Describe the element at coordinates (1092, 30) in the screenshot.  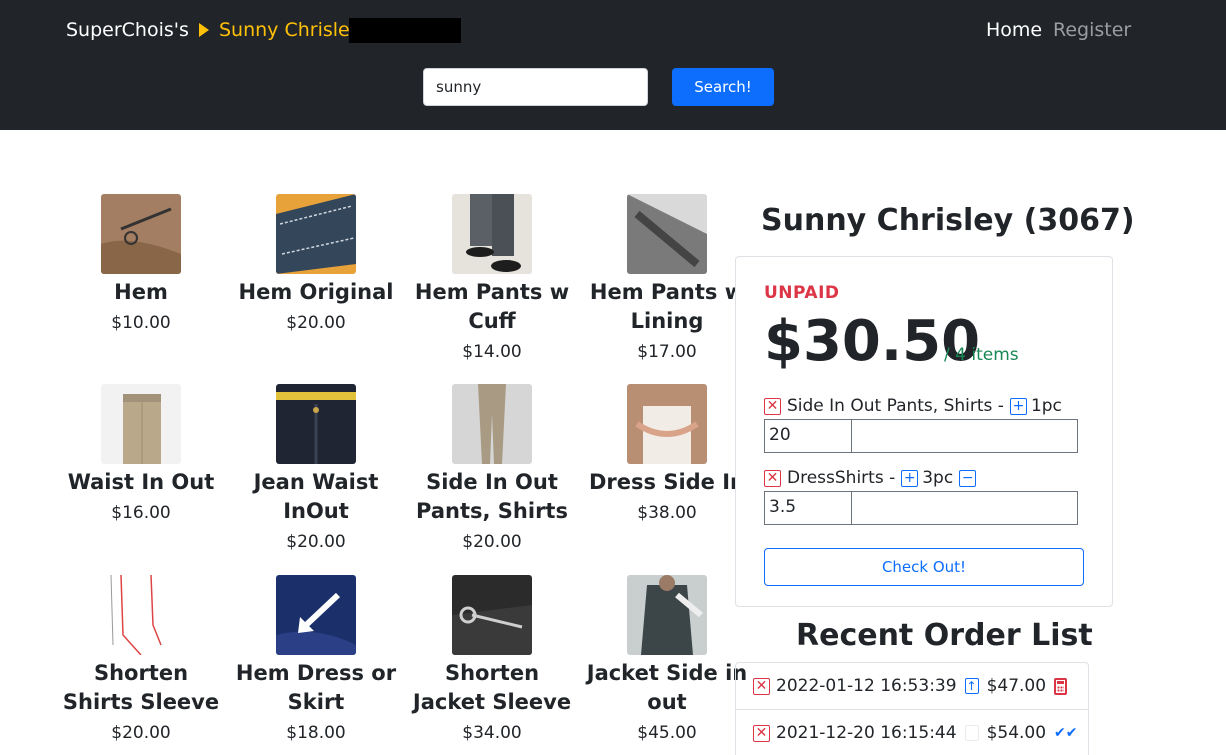
I see `nav-register-link: Register` at that location.